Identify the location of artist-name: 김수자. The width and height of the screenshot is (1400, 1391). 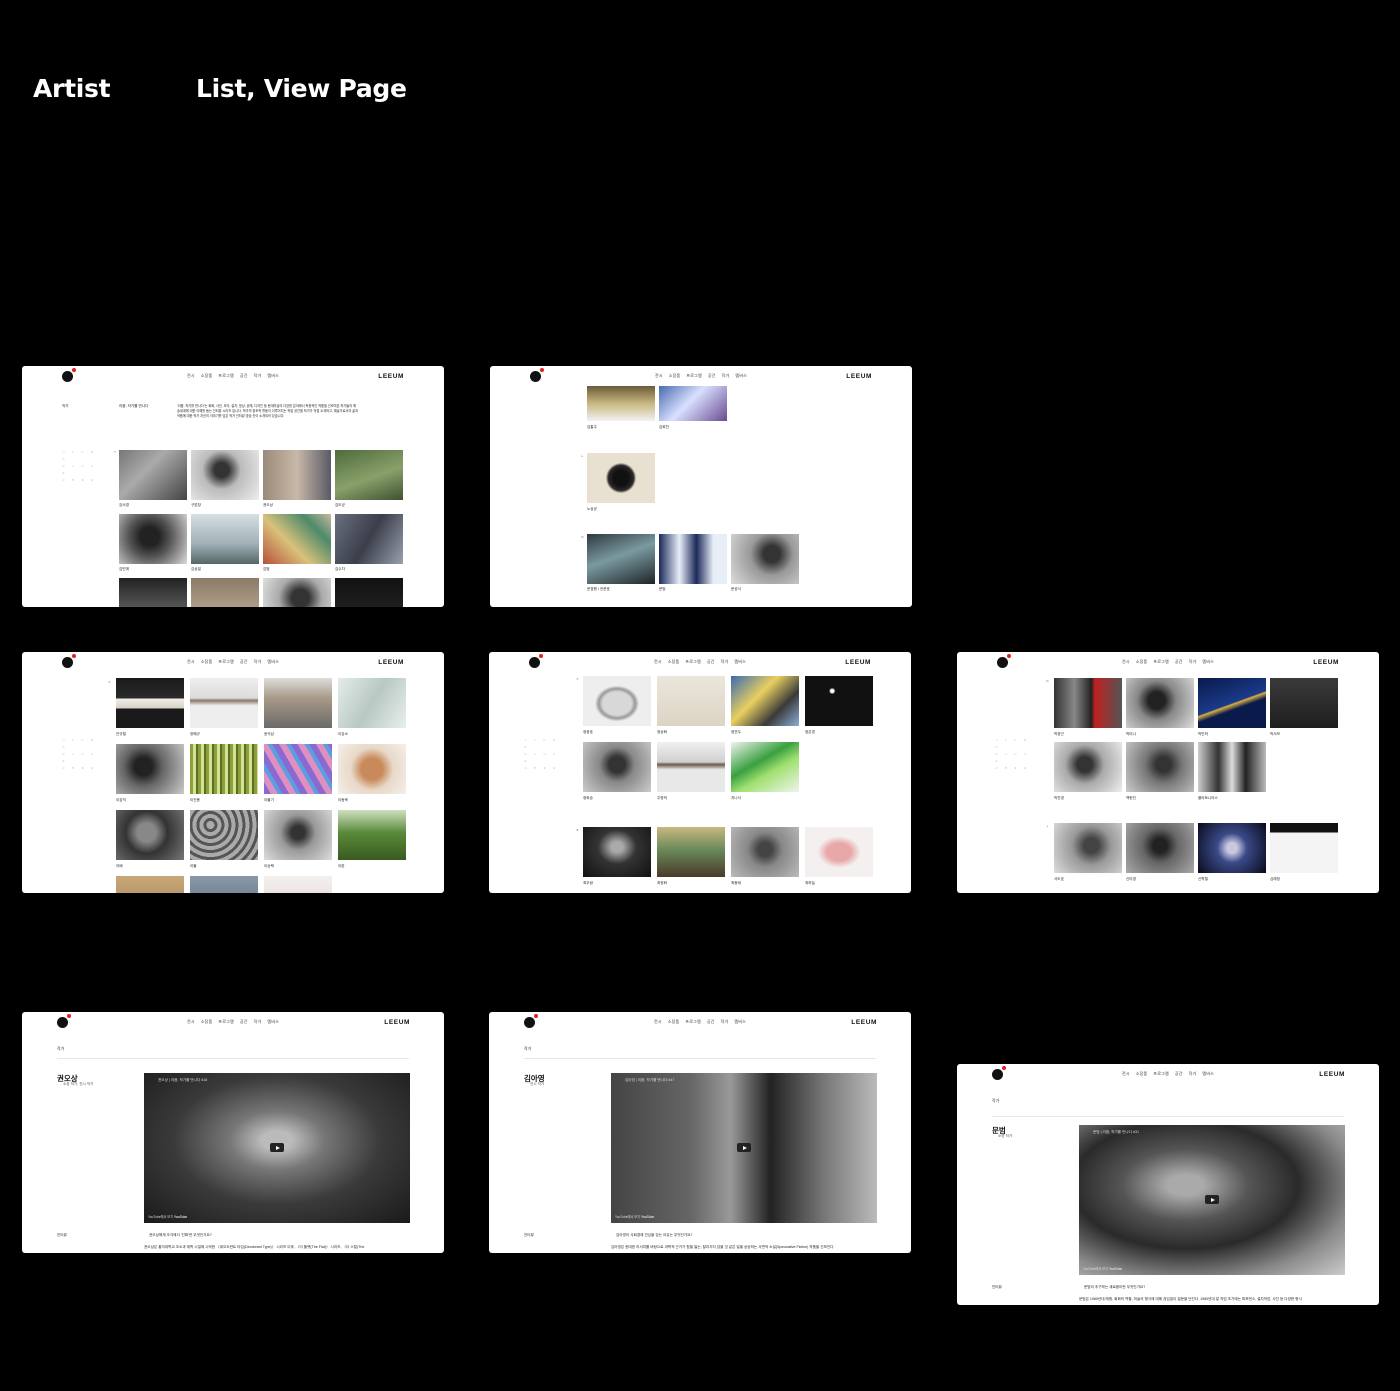
(340, 569).